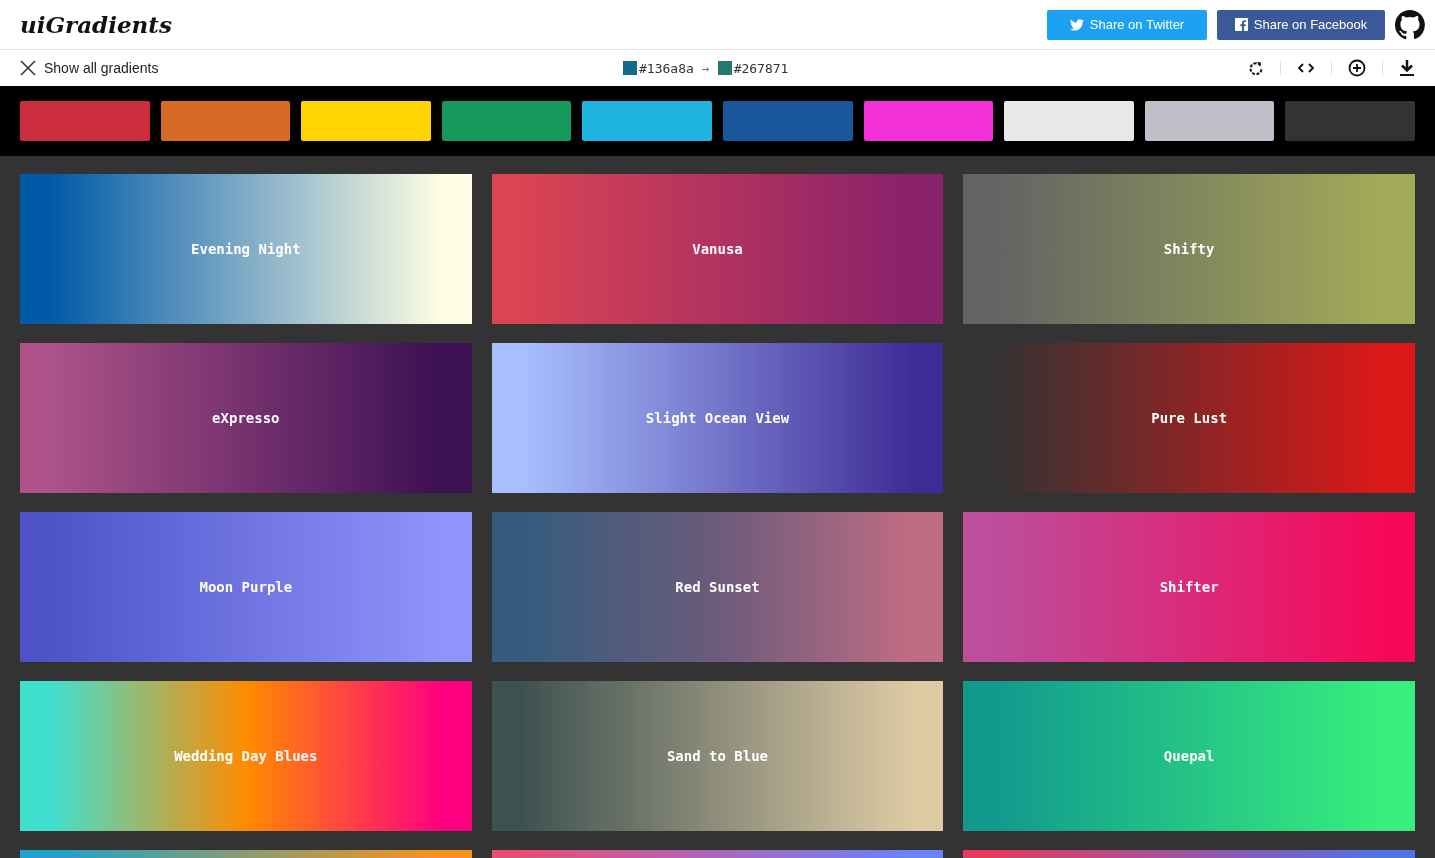 The image size is (1435, 858). I want to click on gradient-name: Sand to Blue, so click(717, 756).